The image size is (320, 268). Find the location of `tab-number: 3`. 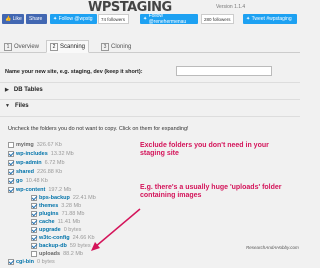

tab-number: 3 is located at coordinates (105, 46).